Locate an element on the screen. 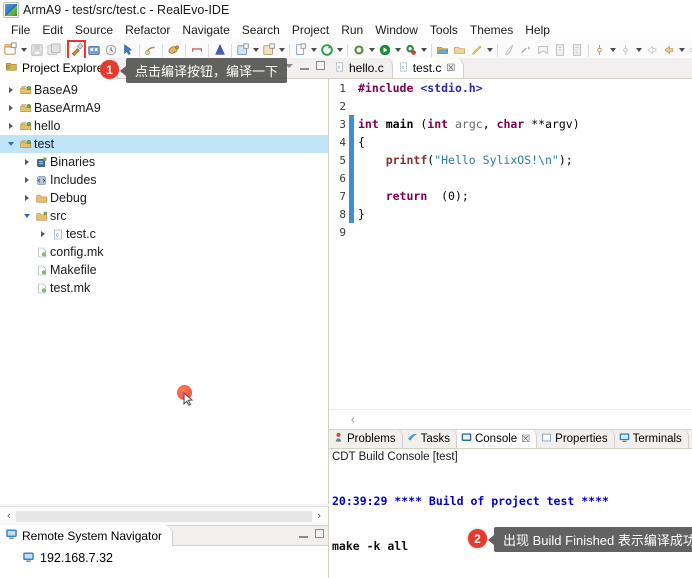  save-icon is located at coordinates (36, 50).